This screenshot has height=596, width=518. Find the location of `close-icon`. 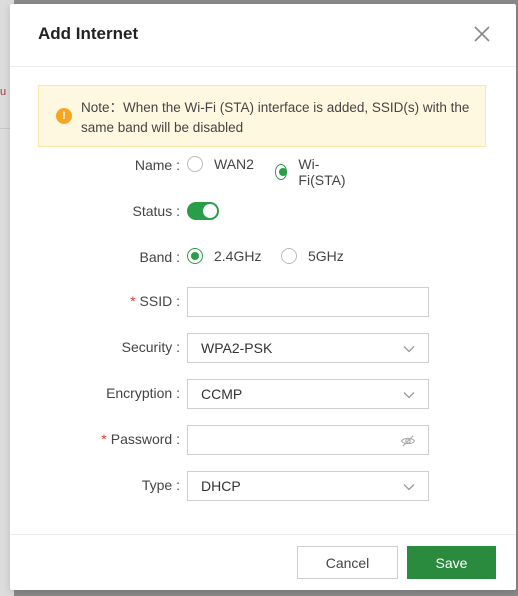

close-icon is located at coordinates (482, 34).